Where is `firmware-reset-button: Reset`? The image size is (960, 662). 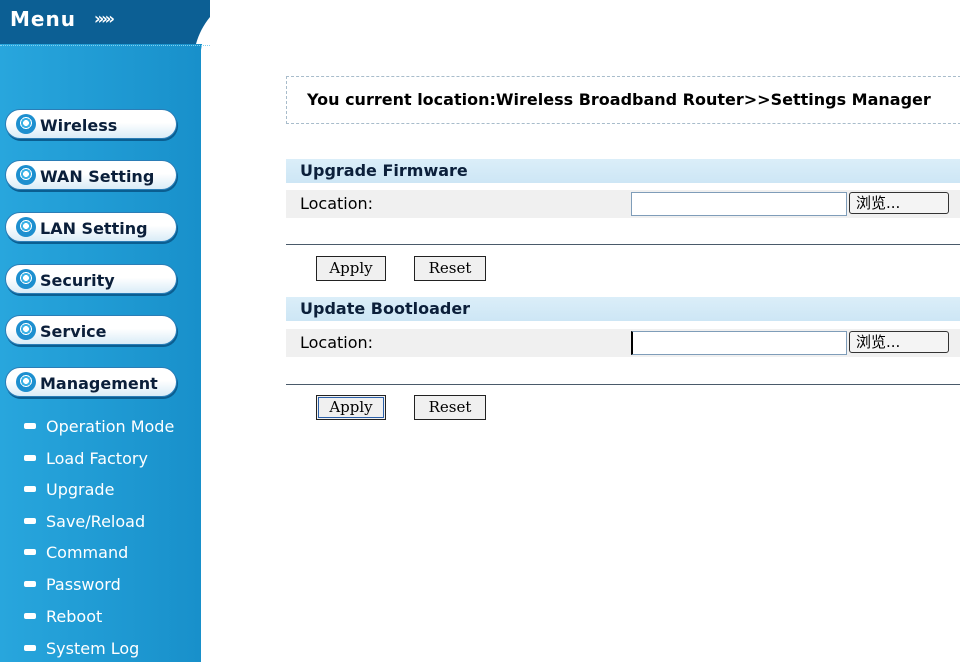
firmware-reset-button: Reset is located at coordinates (450, 268).